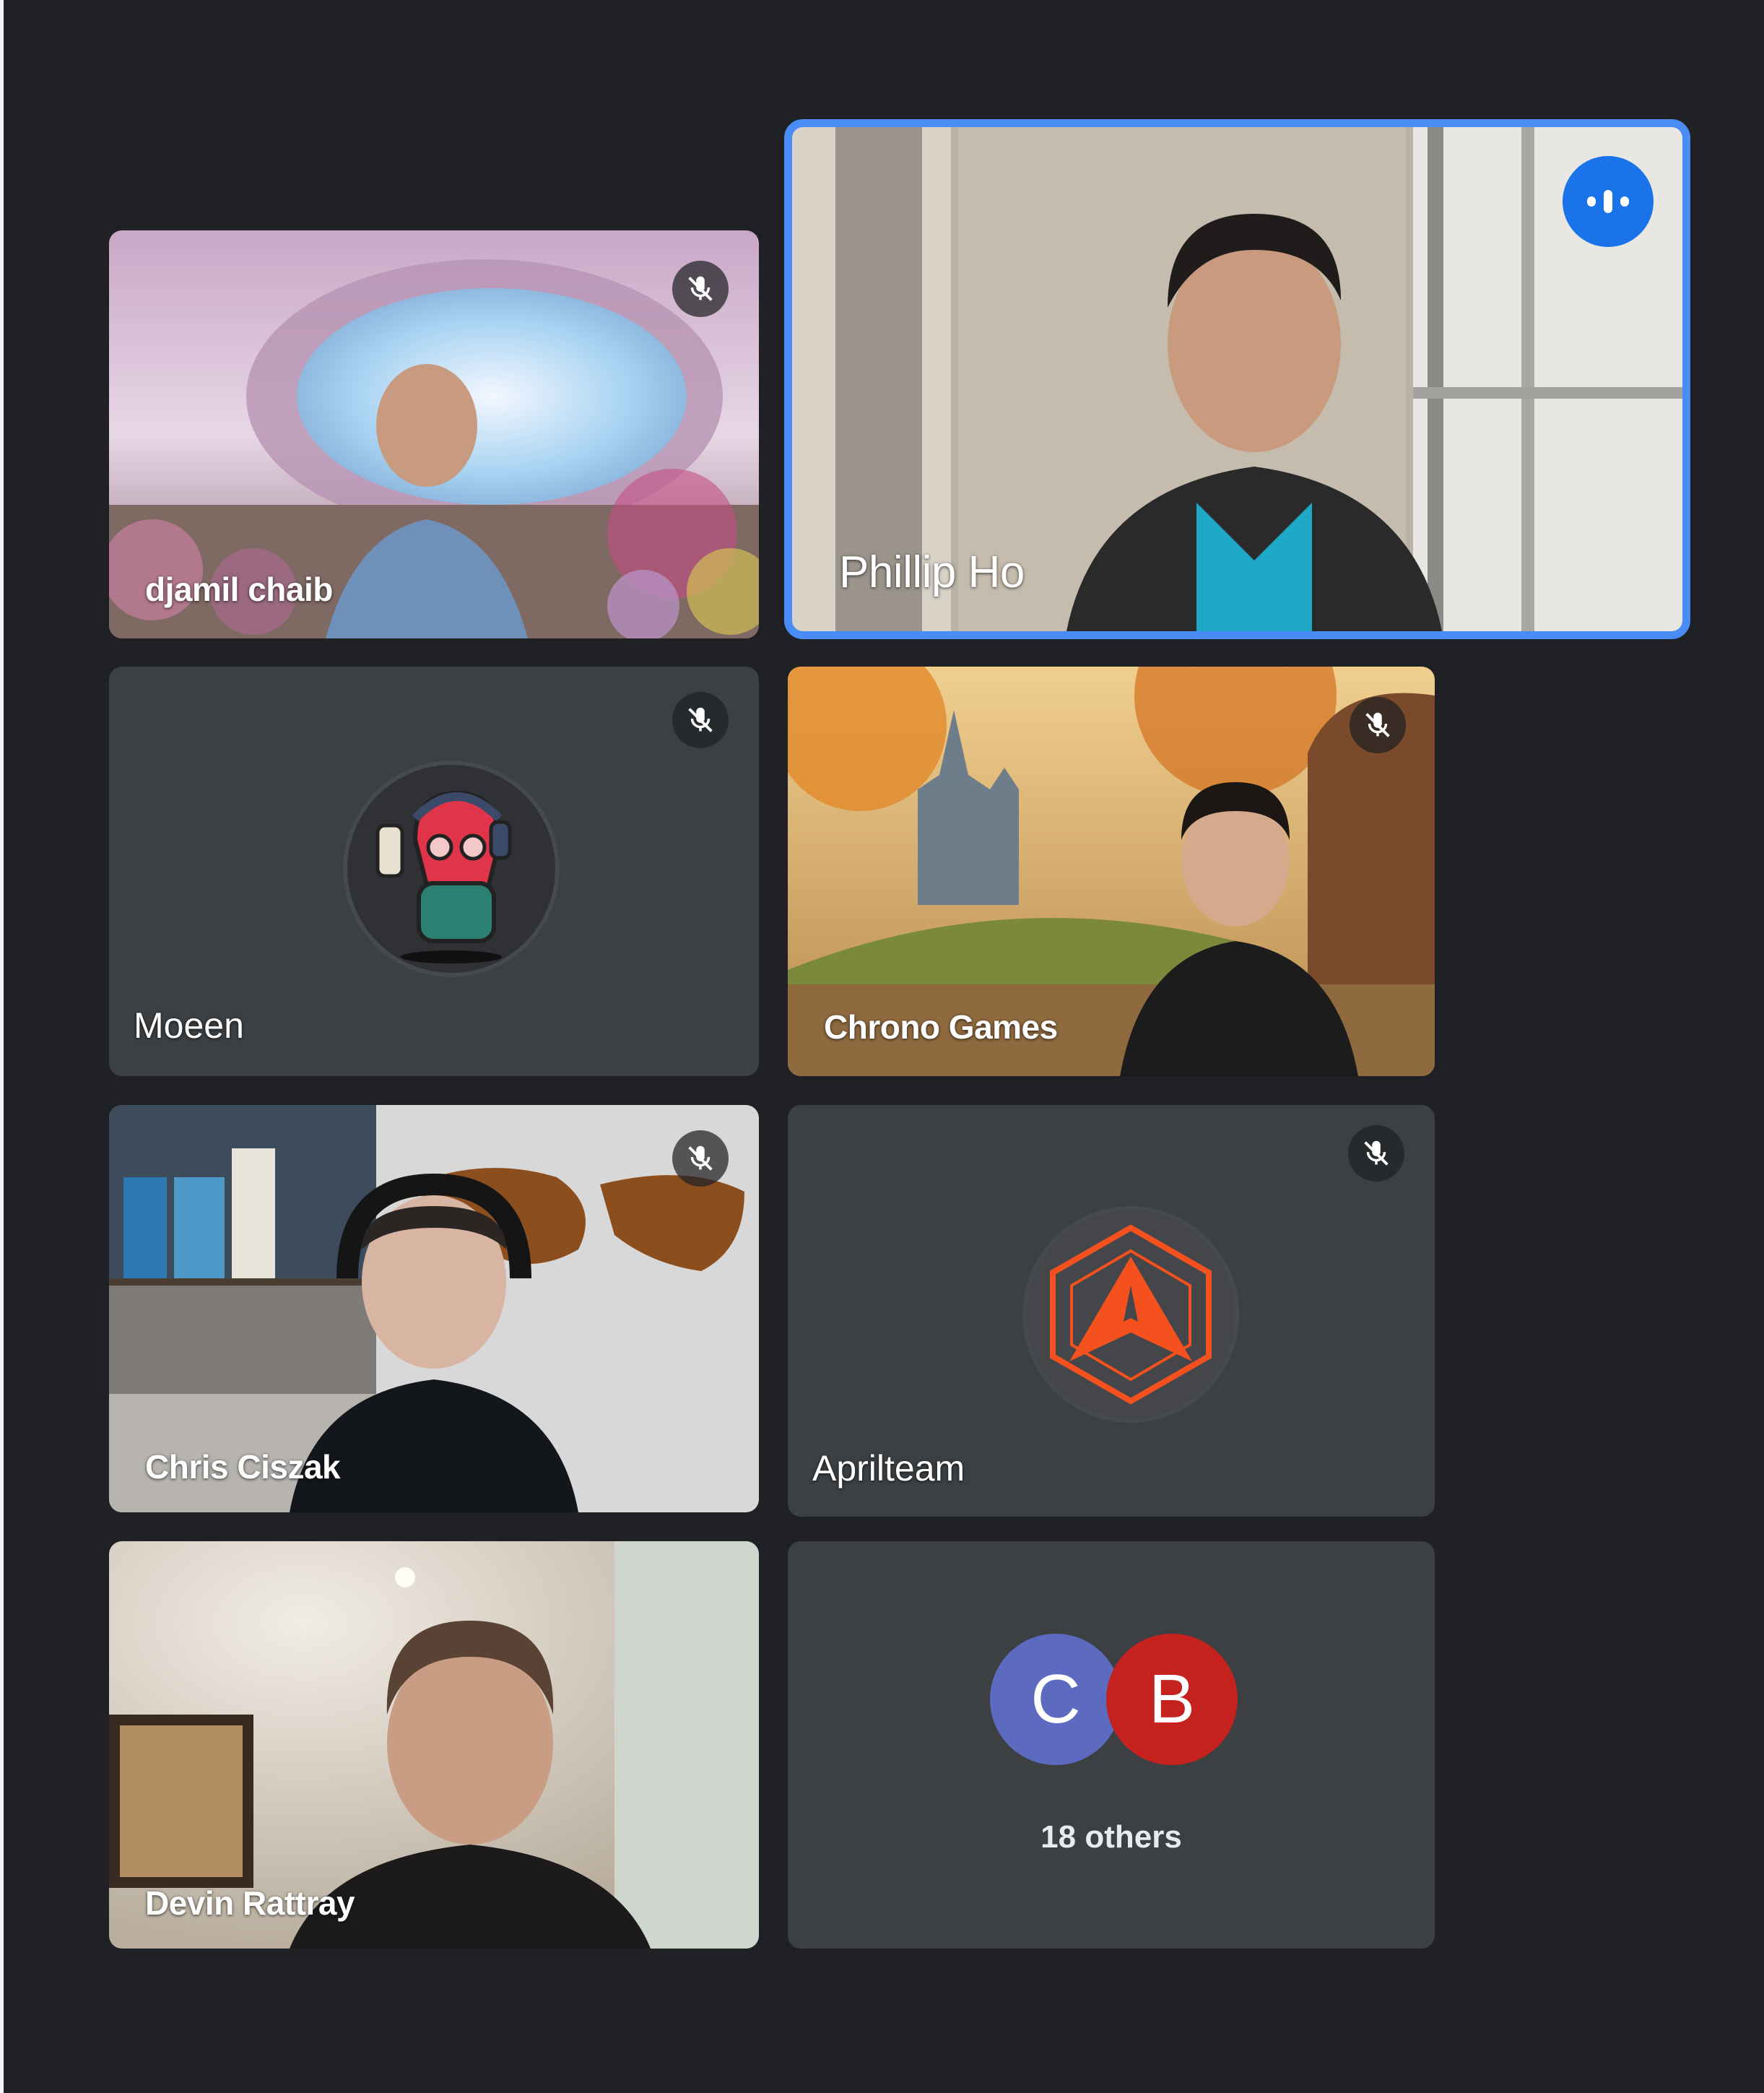 The height and width of the screenshot is (2093, 1764). Describe the element at coordinates (941, 1027) in the screenshot. I see `participant-name: Chrono Games` at that location.